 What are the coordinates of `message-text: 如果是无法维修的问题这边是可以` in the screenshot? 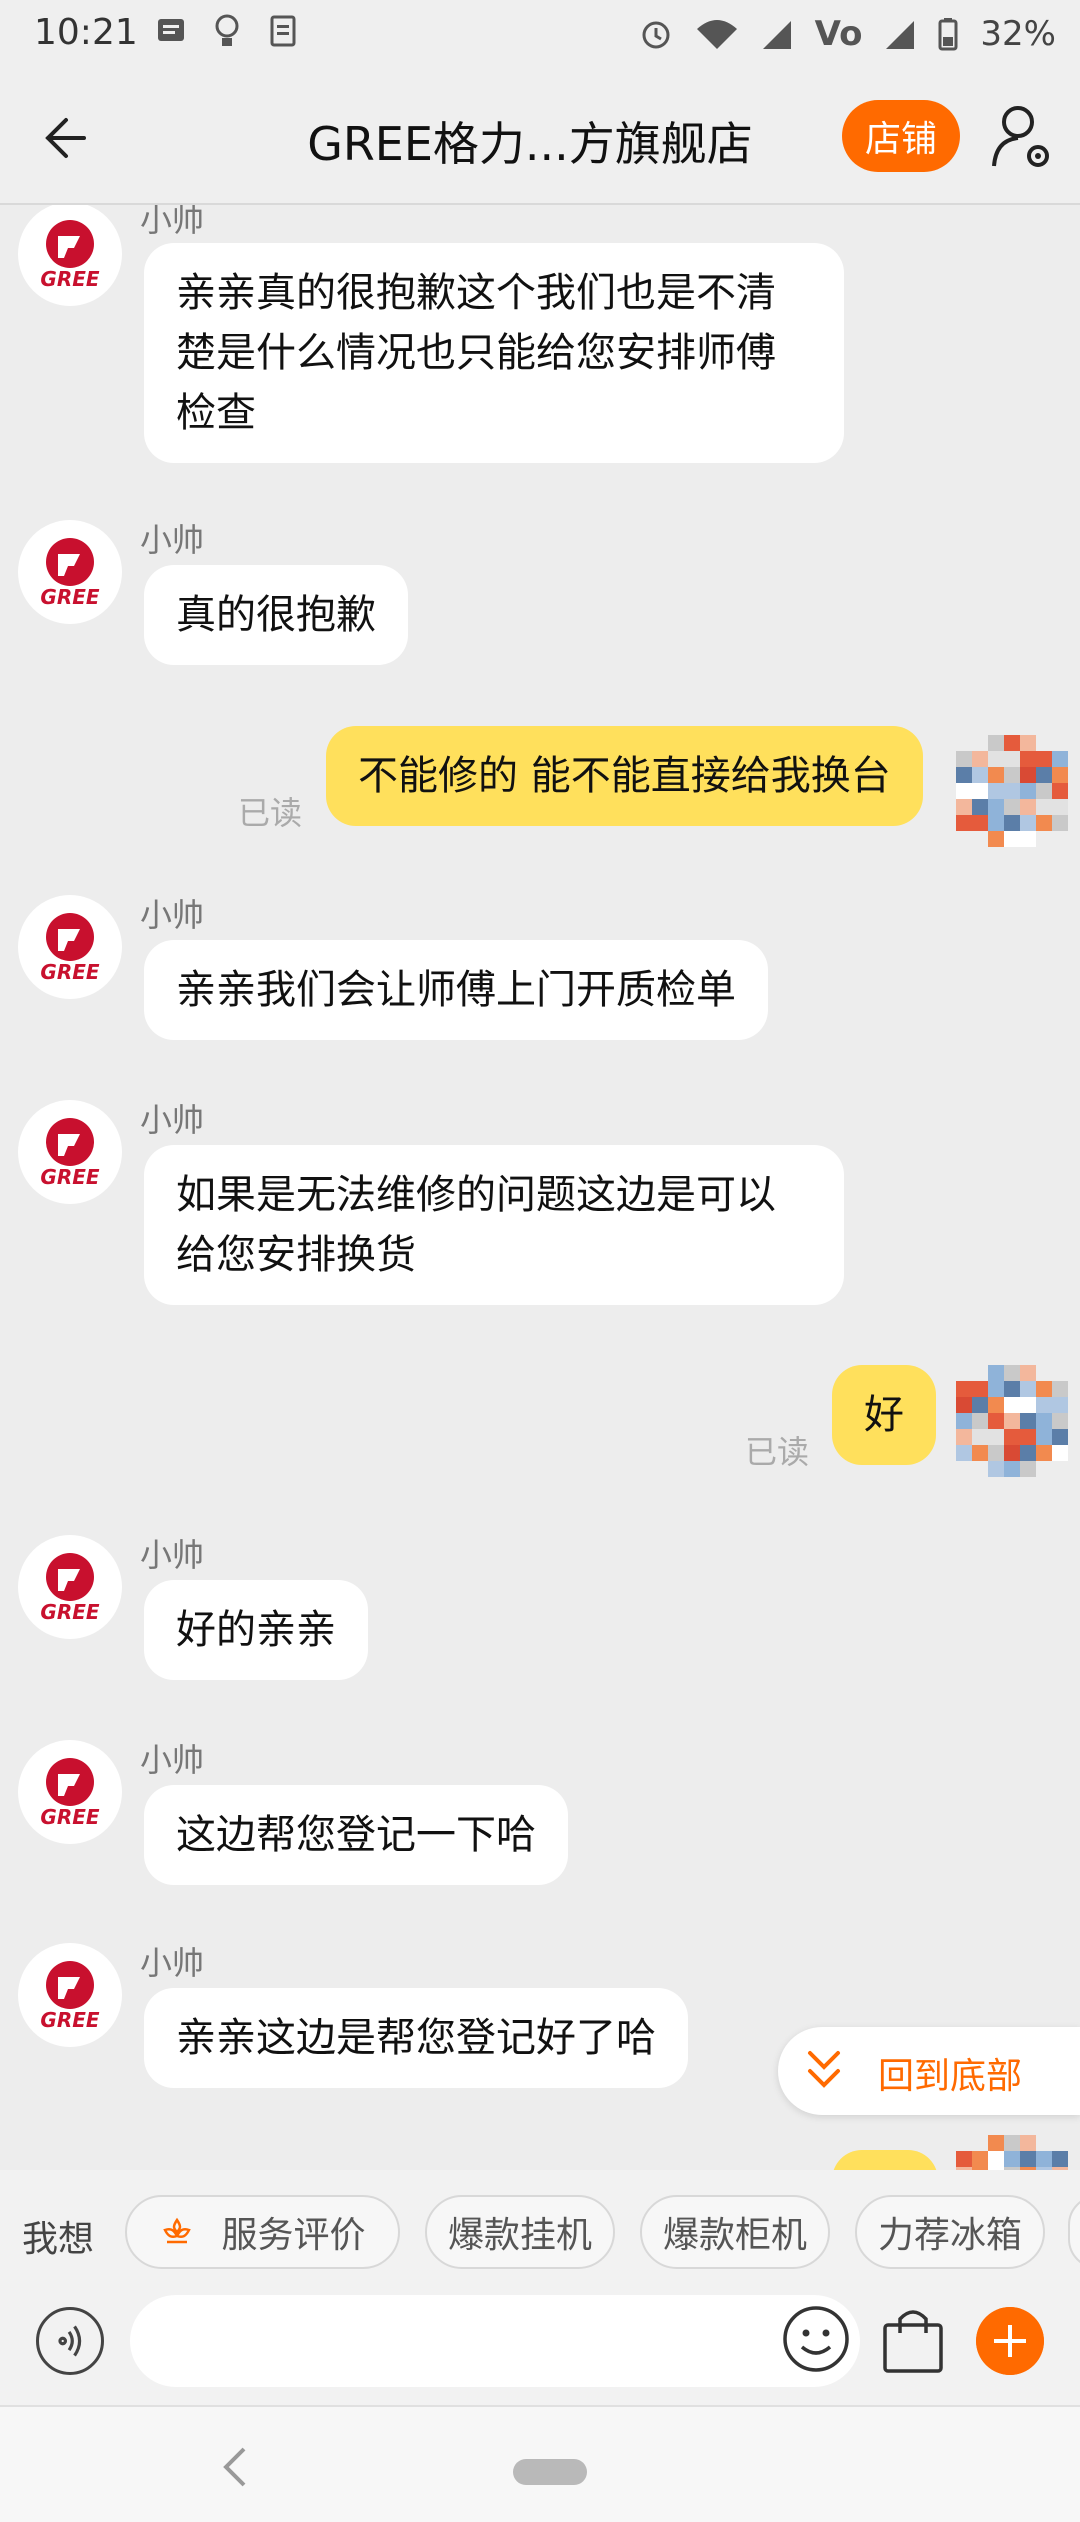 It's located at (476, 1195).